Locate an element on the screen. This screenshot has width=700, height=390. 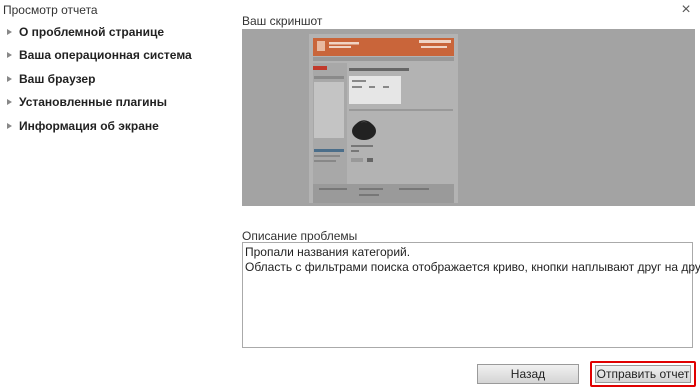
sidebar-item-label: Ваш браузер is located at coordinates (57, 78).